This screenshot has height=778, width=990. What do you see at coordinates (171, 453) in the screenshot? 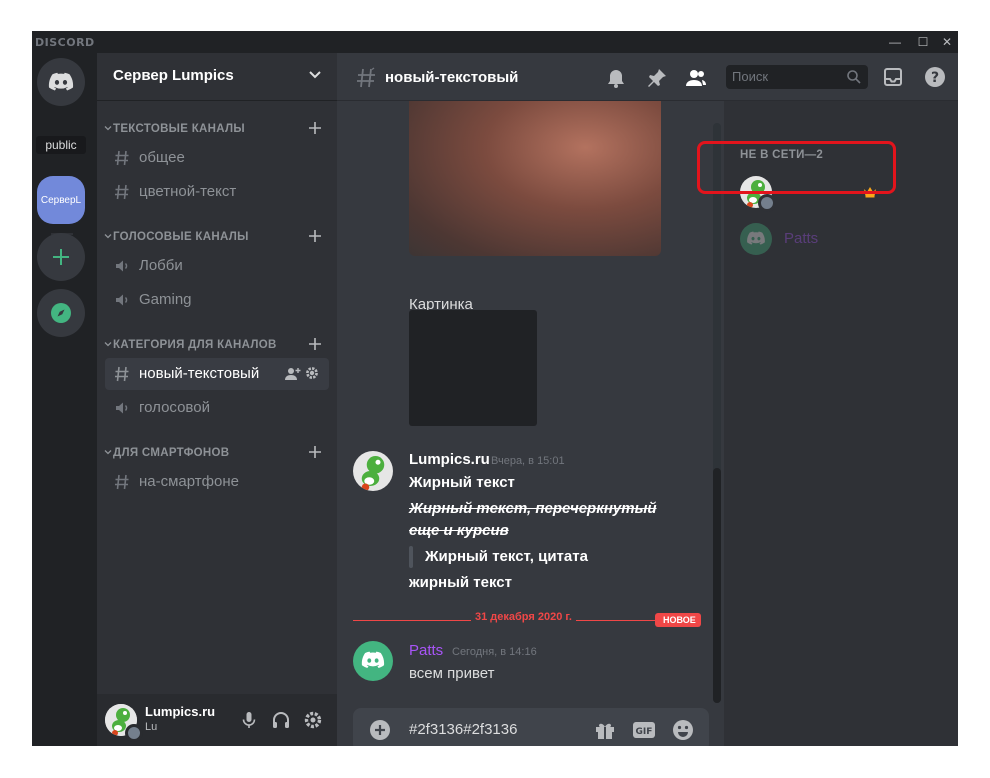
I see `category-label: ДЛЯ СМАРТФОНОВ` at bounding box center [171, 453].